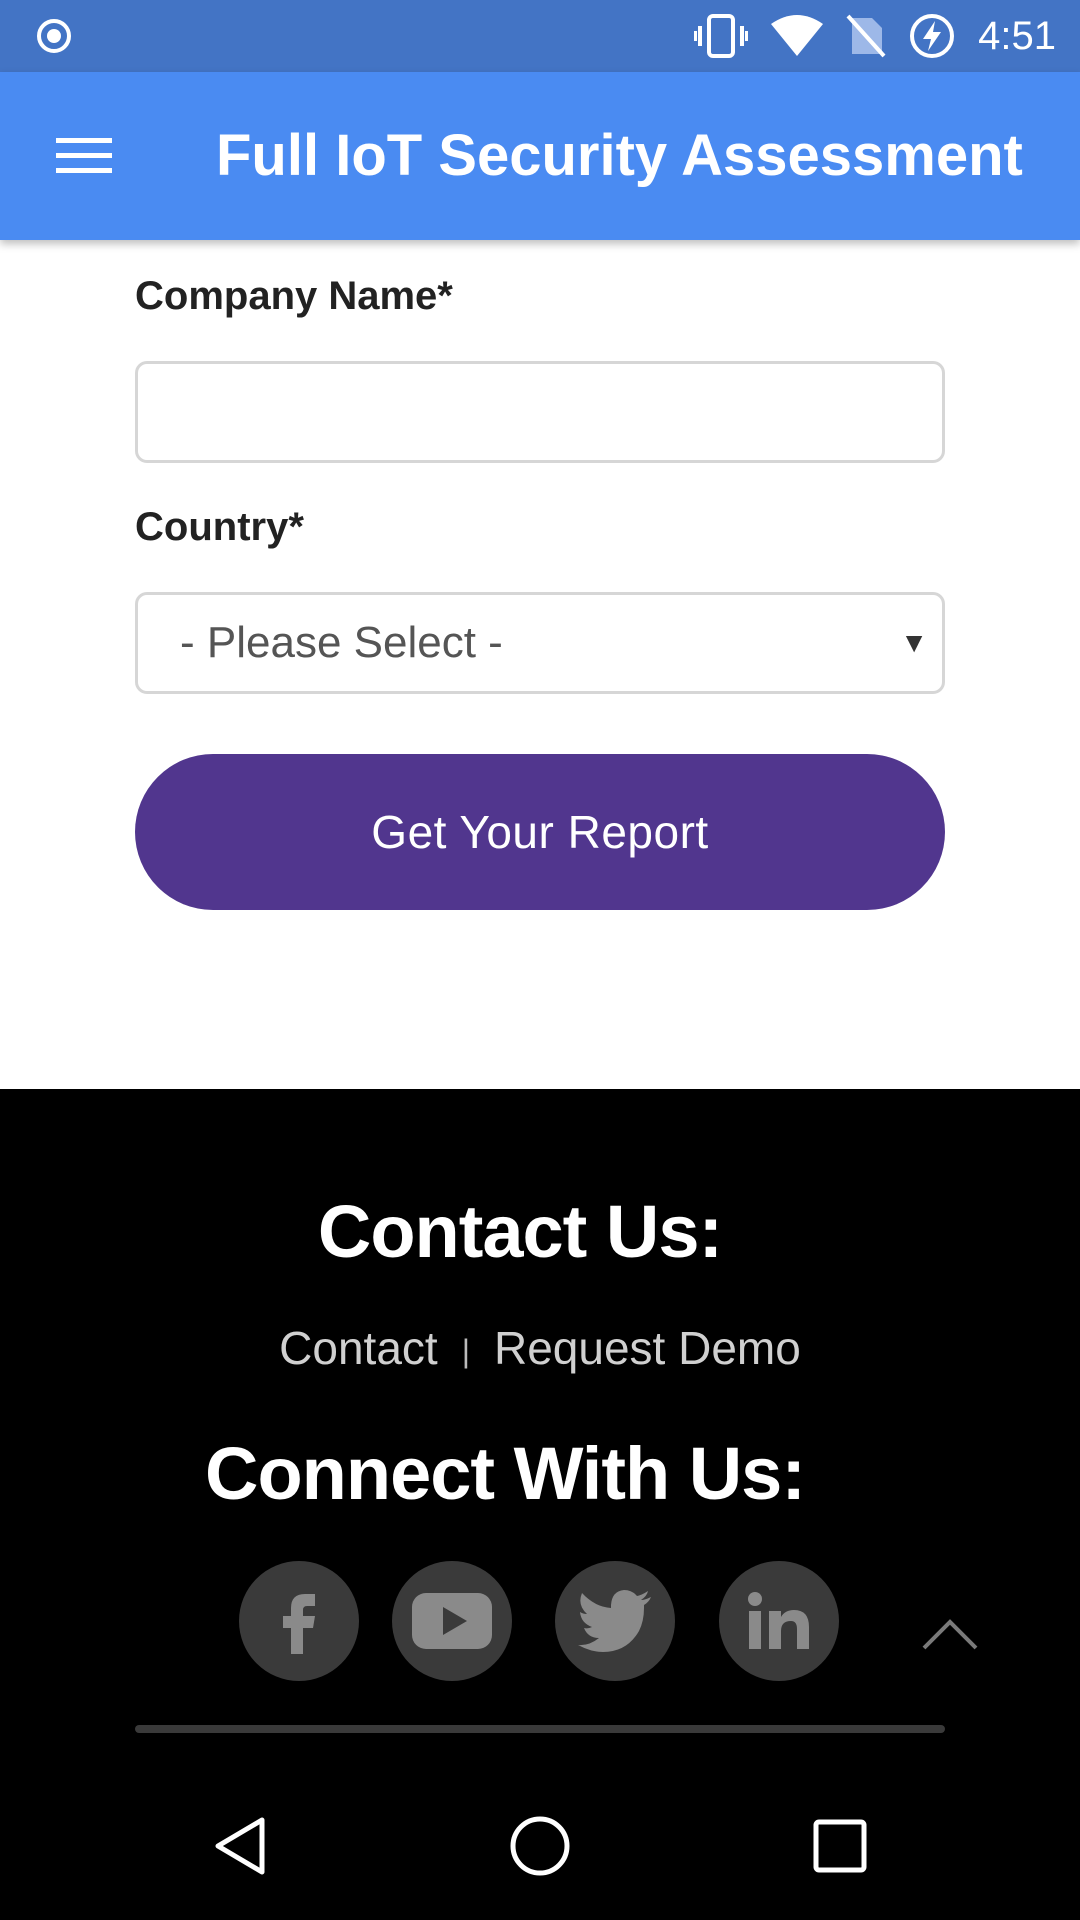  What do you see at coordinates (294, 296) in the screenshot?
I see `company-name-label: Company Name*` at bounding box center [294, 296].